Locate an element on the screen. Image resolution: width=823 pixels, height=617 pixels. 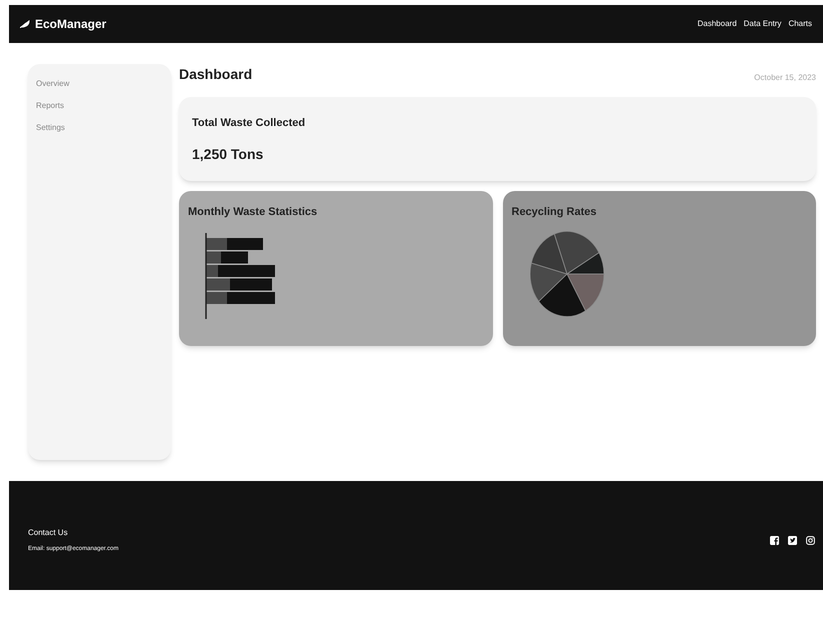
leaf-icon is located at coordinates (25, 24).